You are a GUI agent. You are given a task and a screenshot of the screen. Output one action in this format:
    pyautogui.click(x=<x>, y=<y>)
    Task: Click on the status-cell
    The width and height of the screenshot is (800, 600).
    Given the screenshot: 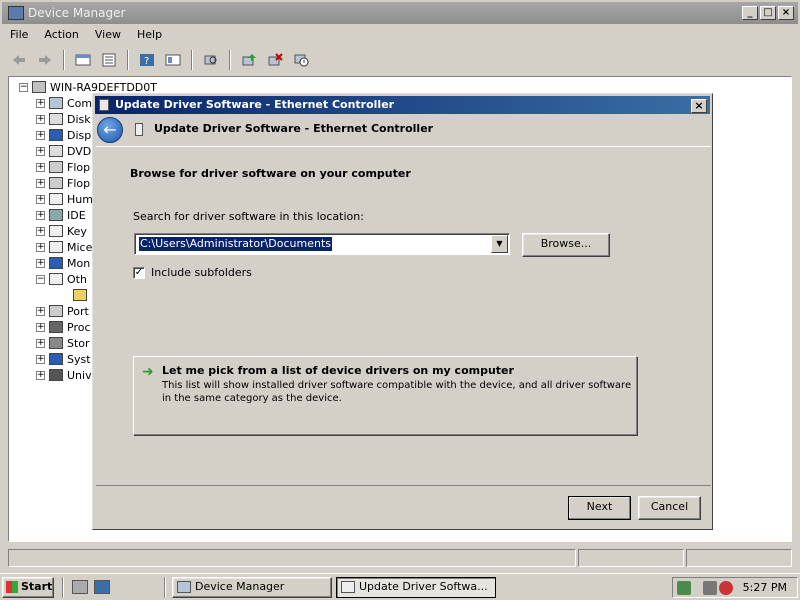 What is the action you would take?
    pyautogui.click(x=631, y=558)
    